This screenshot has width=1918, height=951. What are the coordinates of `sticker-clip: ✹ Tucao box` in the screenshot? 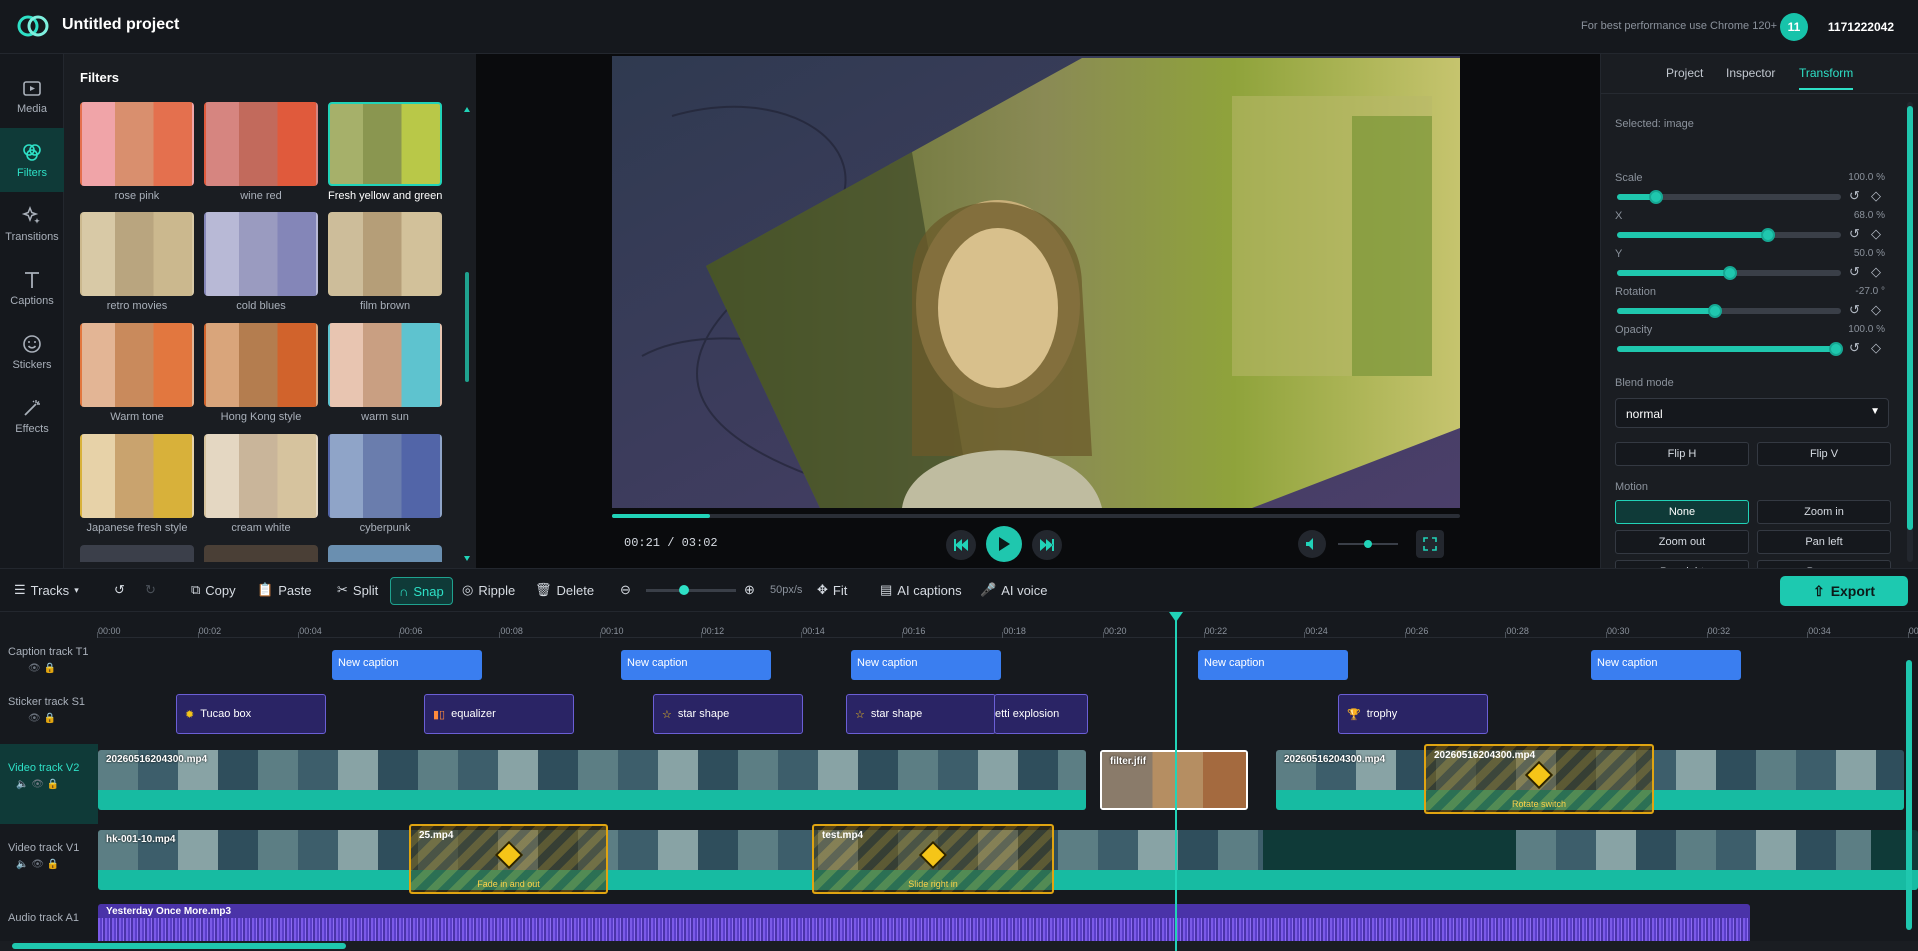 It's located at (251, 714).